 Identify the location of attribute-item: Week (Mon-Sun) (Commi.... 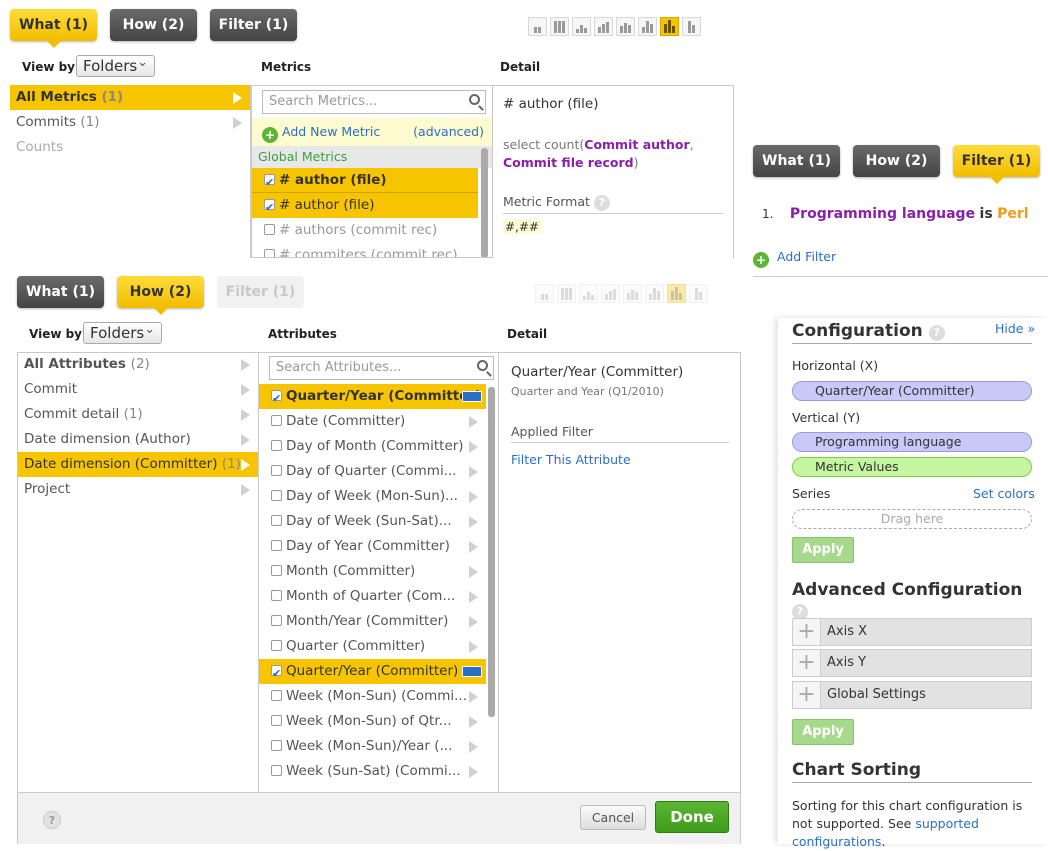
(372, 696).